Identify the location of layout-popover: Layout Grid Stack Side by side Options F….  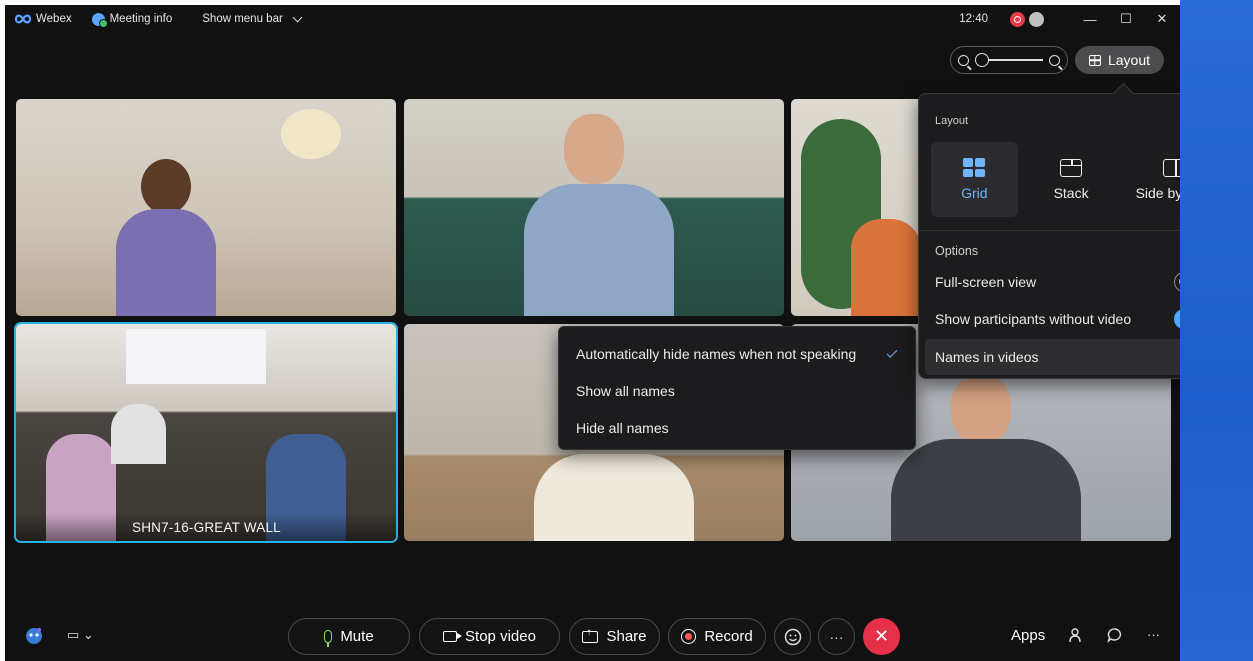
(1049, 236).